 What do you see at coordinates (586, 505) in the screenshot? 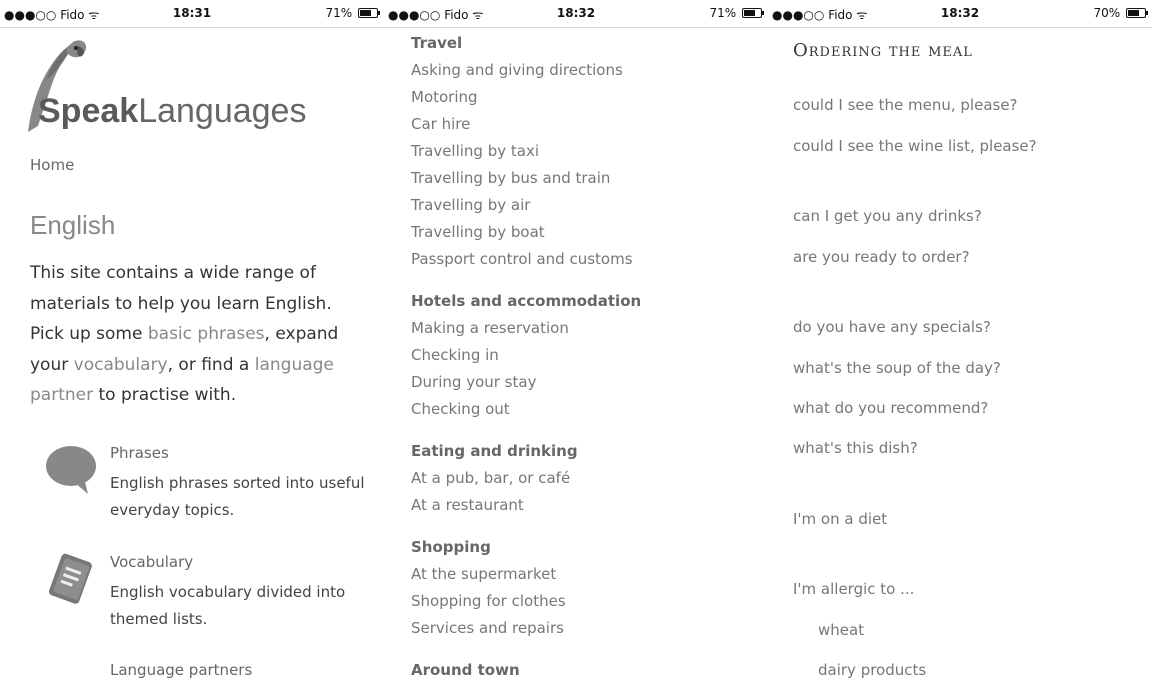
I see `menu-item: At a restaurant` at bounding box center [586, 505].